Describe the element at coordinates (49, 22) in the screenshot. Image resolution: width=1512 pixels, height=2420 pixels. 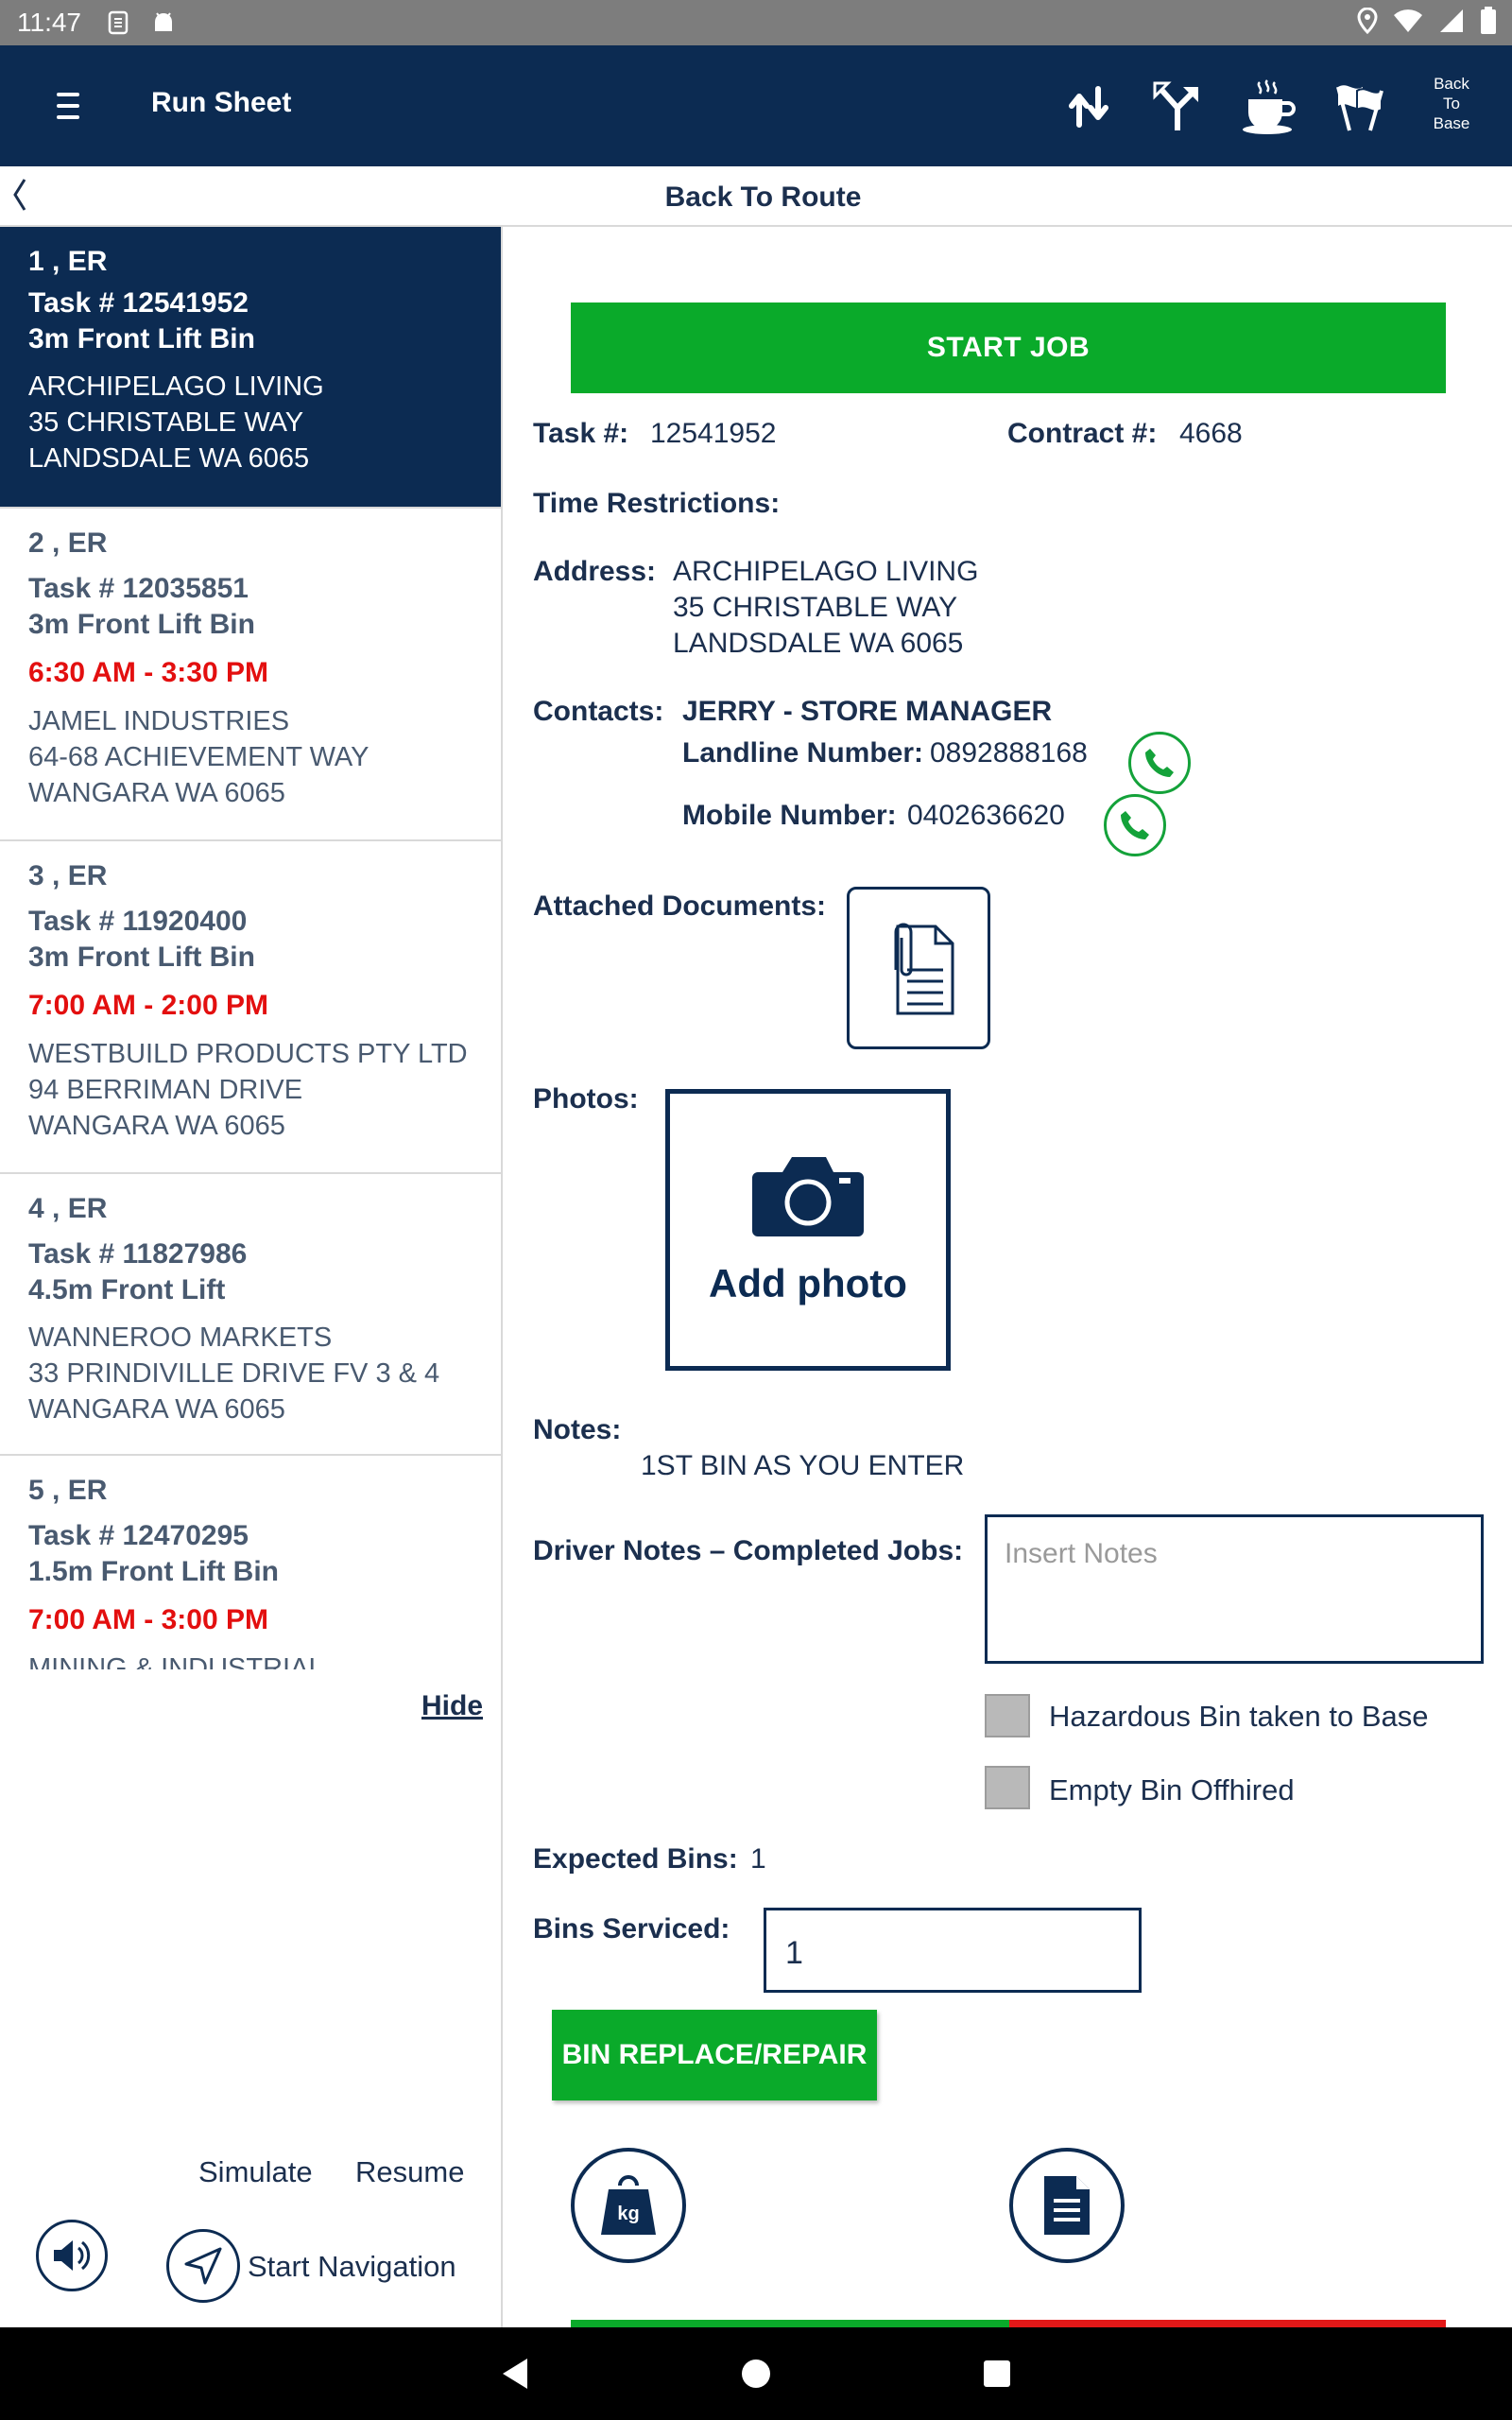
I see `status-time: 11:47` at that location.